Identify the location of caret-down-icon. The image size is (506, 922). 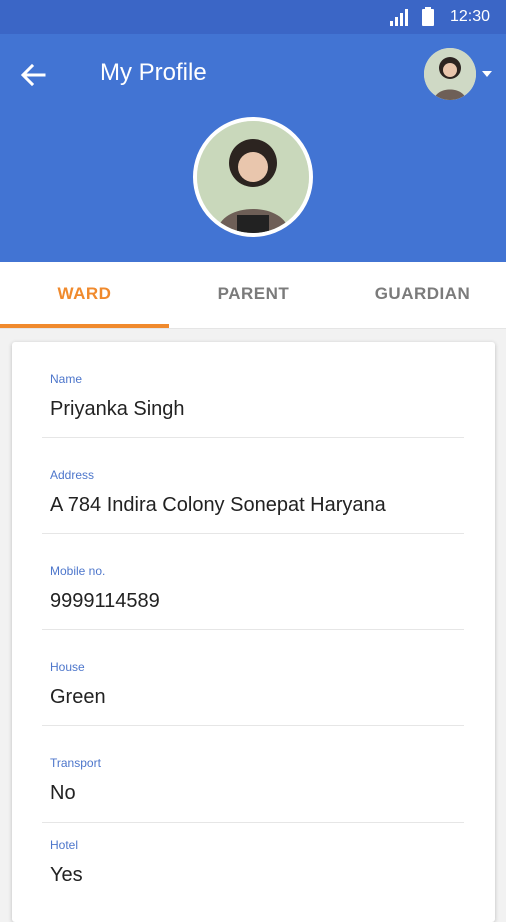
(487, 74).